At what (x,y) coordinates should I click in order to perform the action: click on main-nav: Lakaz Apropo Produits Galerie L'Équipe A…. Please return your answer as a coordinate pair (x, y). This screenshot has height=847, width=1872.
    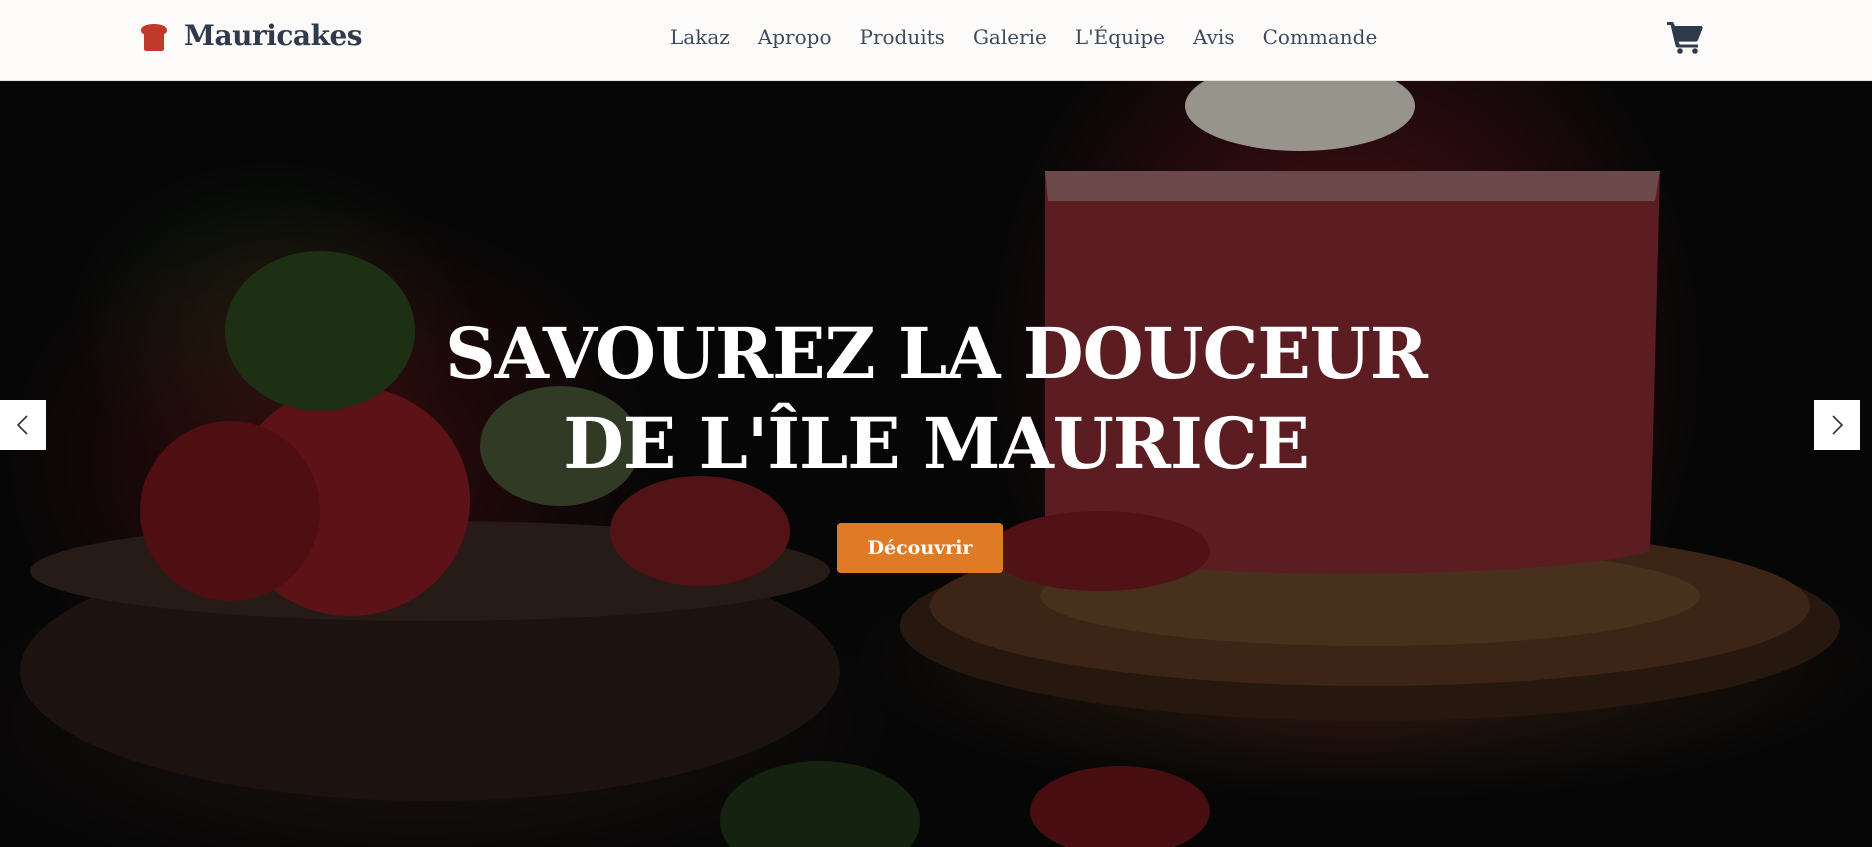
    Looking at the image, I should click on (1023, 37).